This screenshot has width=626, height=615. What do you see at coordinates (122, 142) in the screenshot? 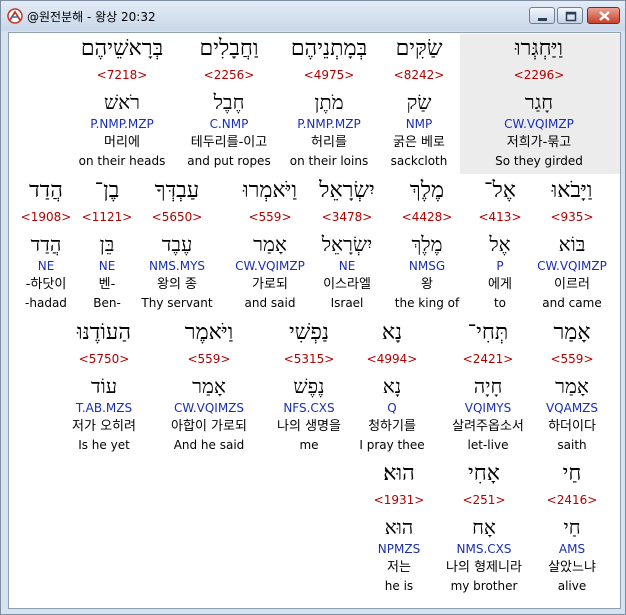
I see `korean-gloss: 머리에` at bounding box center [122, 142].